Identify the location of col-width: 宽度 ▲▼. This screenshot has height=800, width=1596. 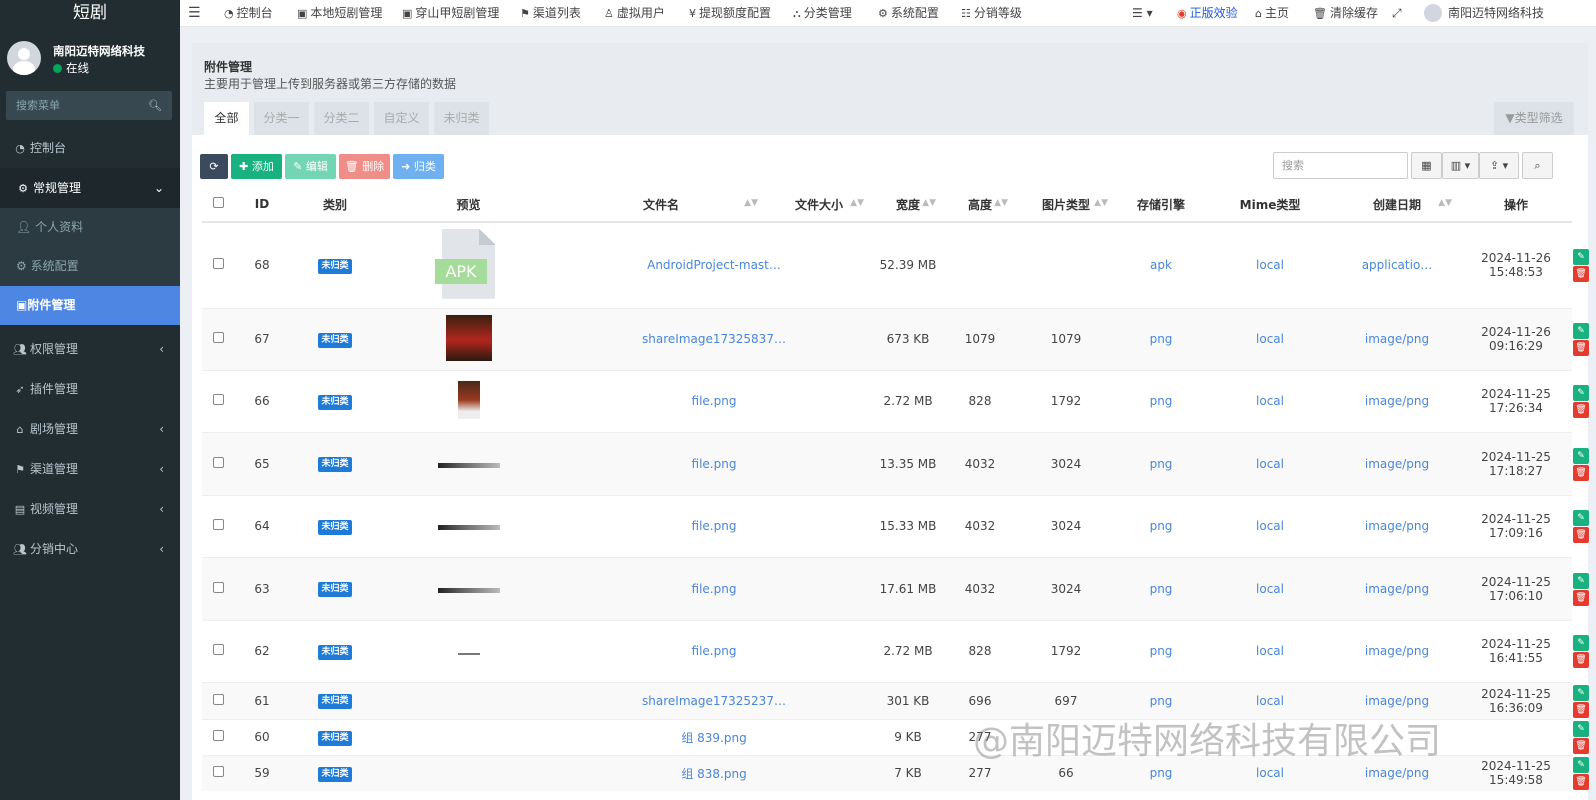
(908, 205).